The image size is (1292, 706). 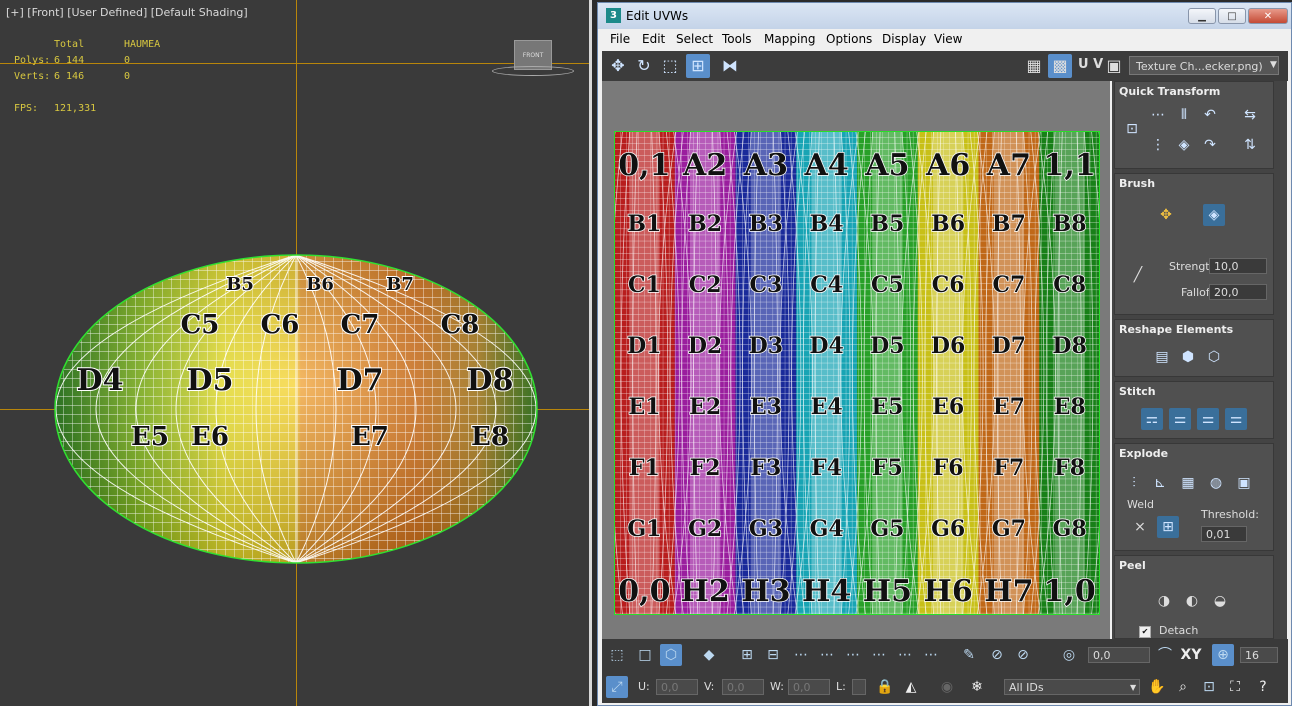 I want to click on move-icon: ✥, so click(x=618, y=66).